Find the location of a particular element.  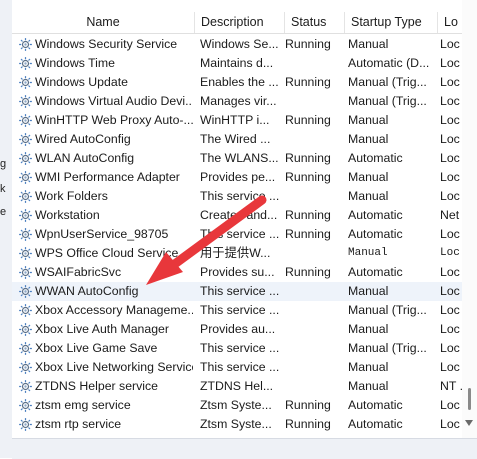

scroll-down-arrow-icon is located at coordinates (469, 423).